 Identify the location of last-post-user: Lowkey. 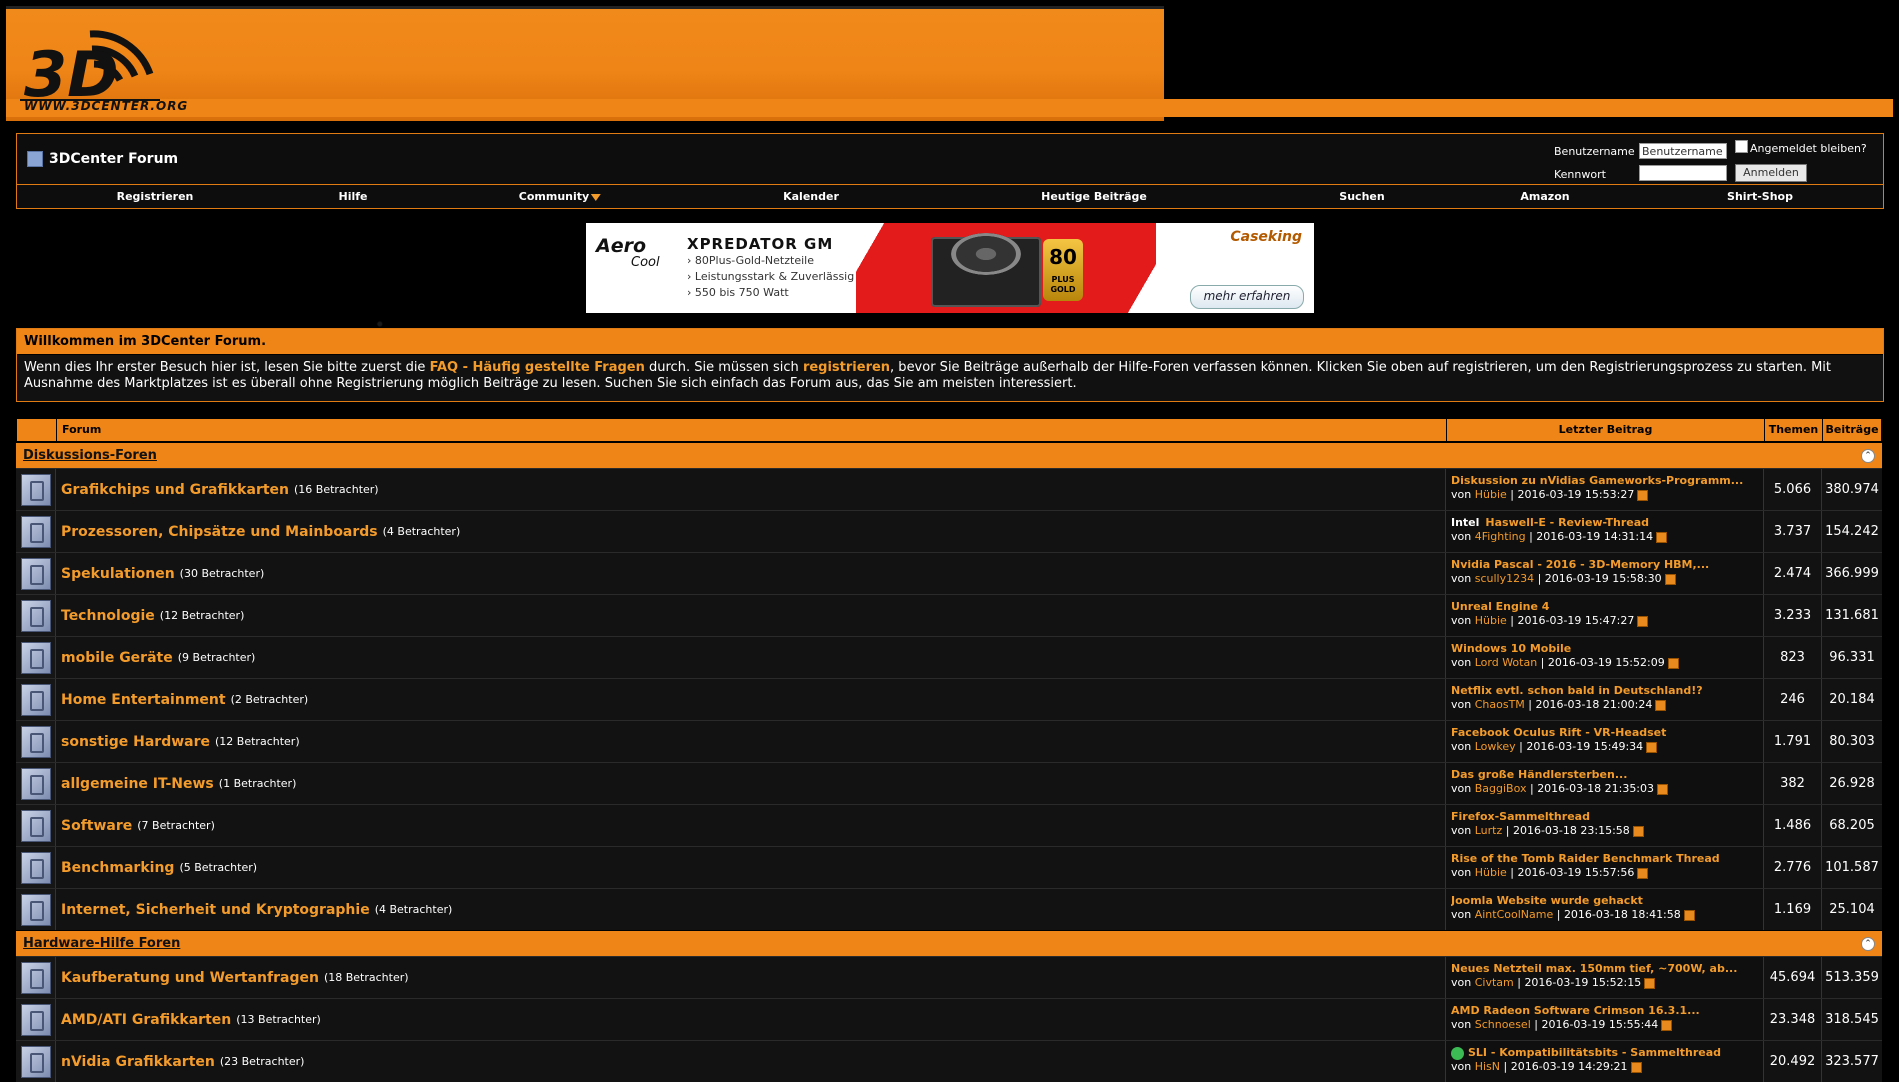
(1495, 746).